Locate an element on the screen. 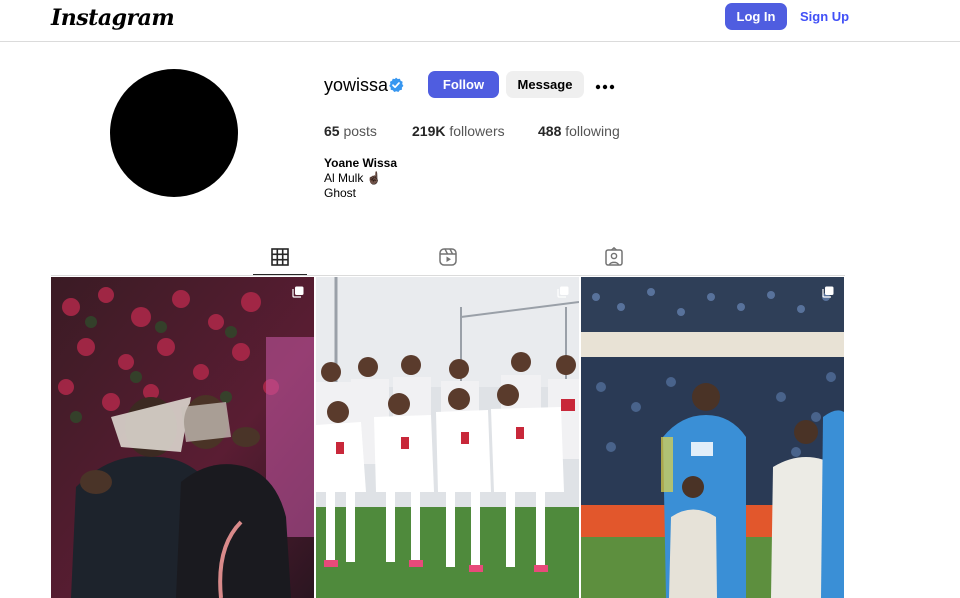  followers-count: 219K is located at coordinates (429, 131).